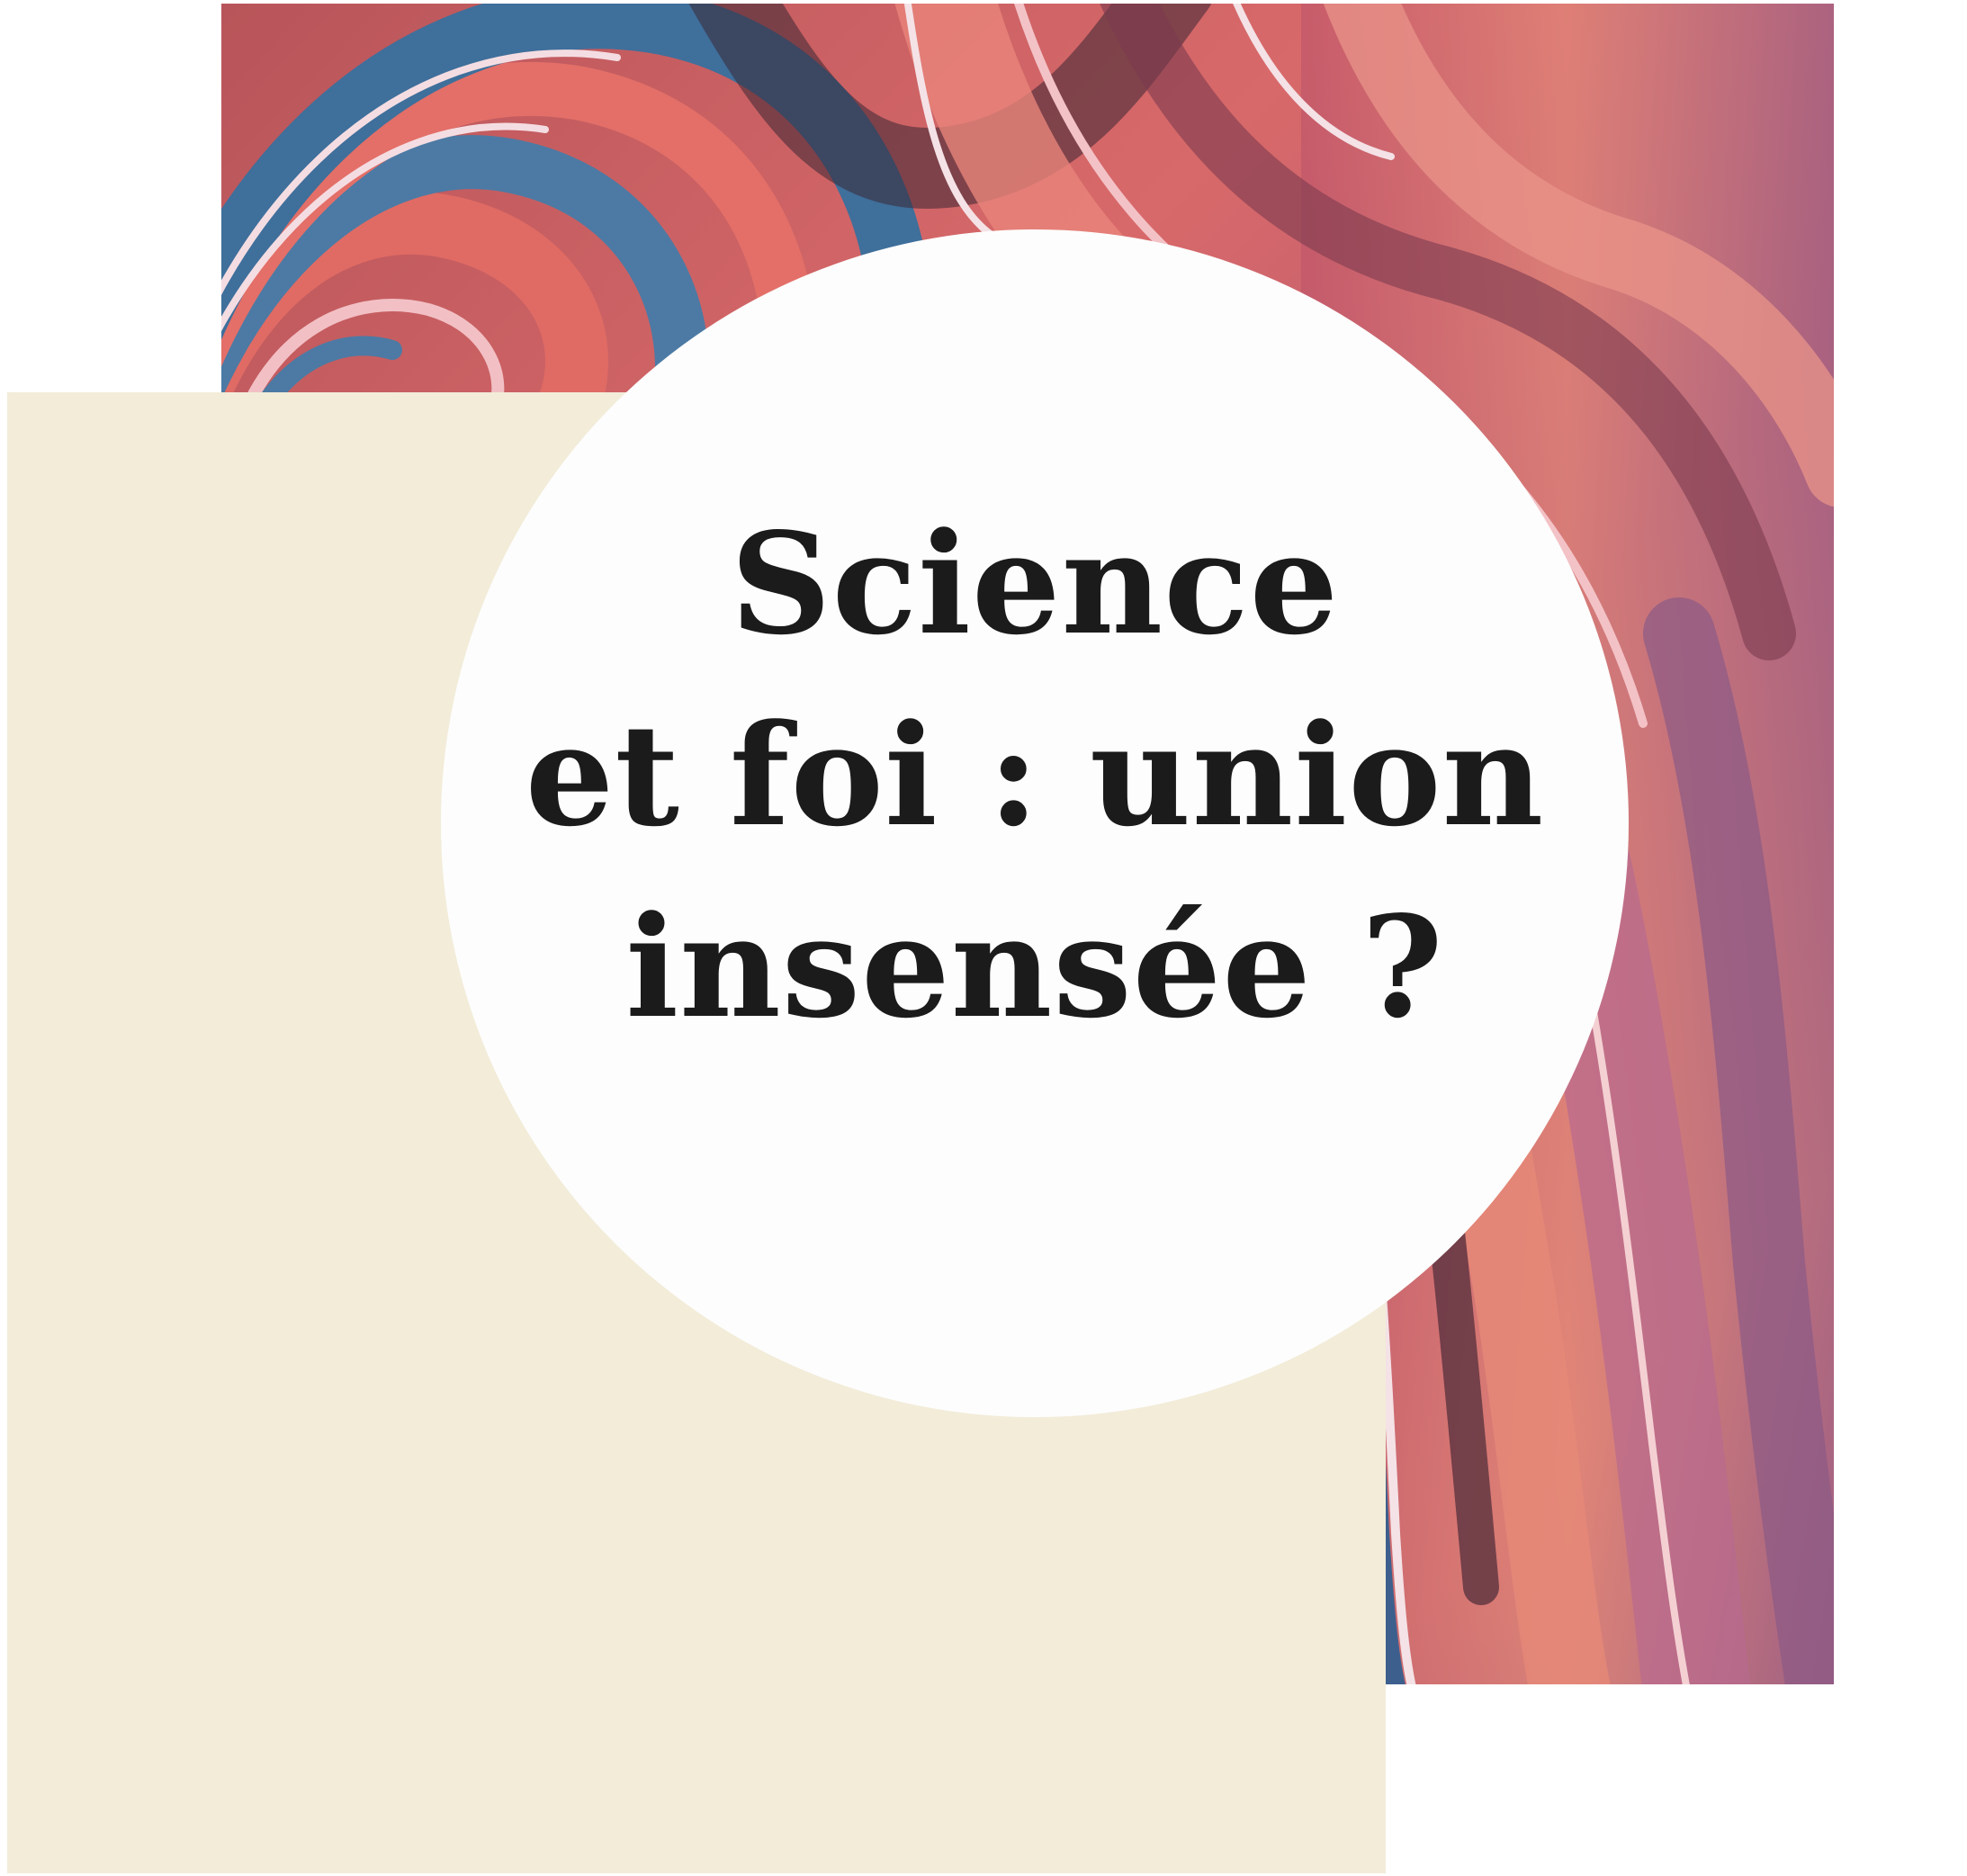 This screenshot has width=1967, height=1876. I want to click on title-line-1: Science, so click(1035, 583).